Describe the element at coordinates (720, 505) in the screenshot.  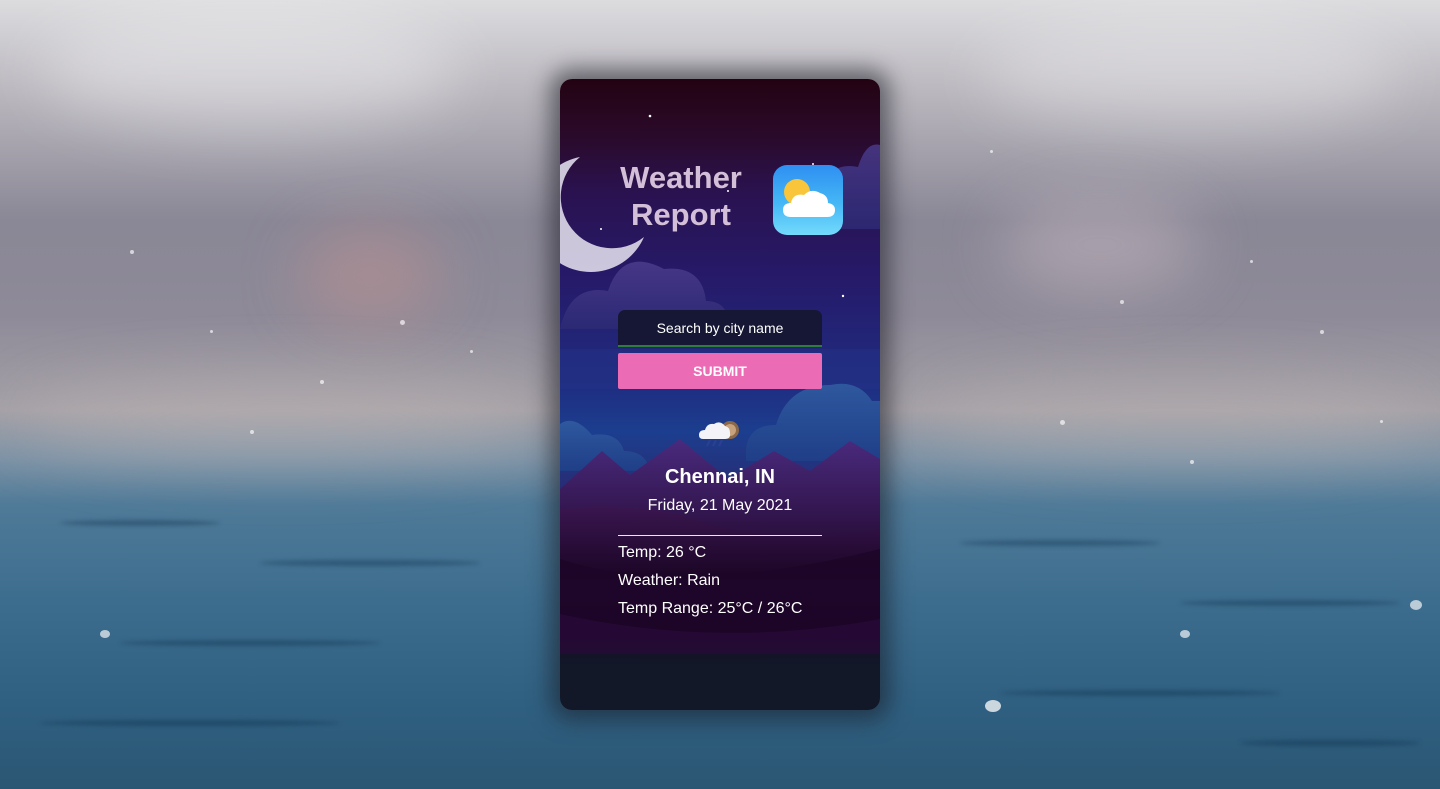
I see `current-date: Friday, 21 May 2021` at that location.